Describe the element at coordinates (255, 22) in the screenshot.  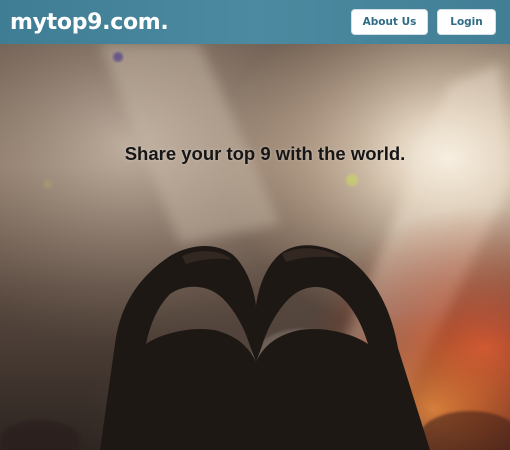
I see `site-header: mytop9.com. About Us Login` at that location.